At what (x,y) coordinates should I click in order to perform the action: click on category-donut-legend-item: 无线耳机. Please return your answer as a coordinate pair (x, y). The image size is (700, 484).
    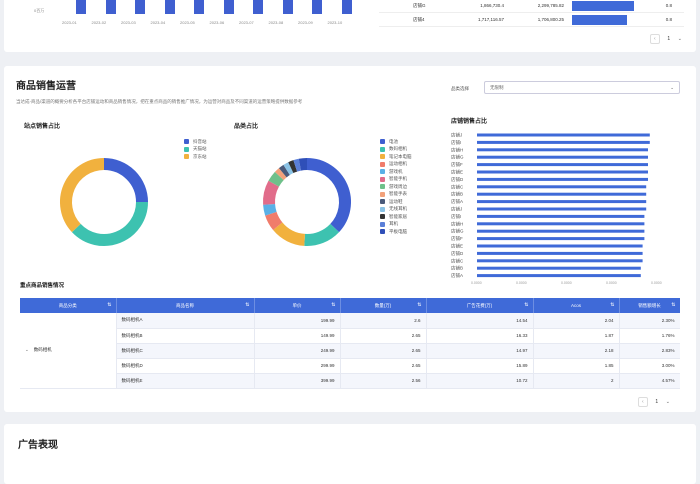
    Looking at the image, I should click on (396, 210).